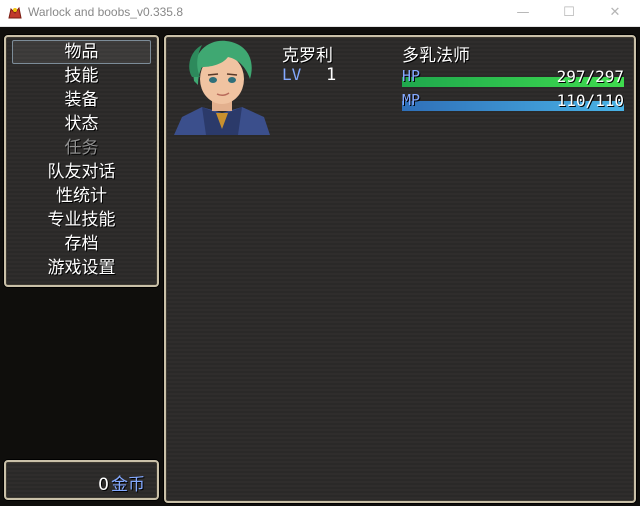 The height and width of the screenshot is (506, 640). Describe the element at coordinates (105, 12) in the screenshot. I see `window-title: Warlock and boobs_v0.335.8` at that location.